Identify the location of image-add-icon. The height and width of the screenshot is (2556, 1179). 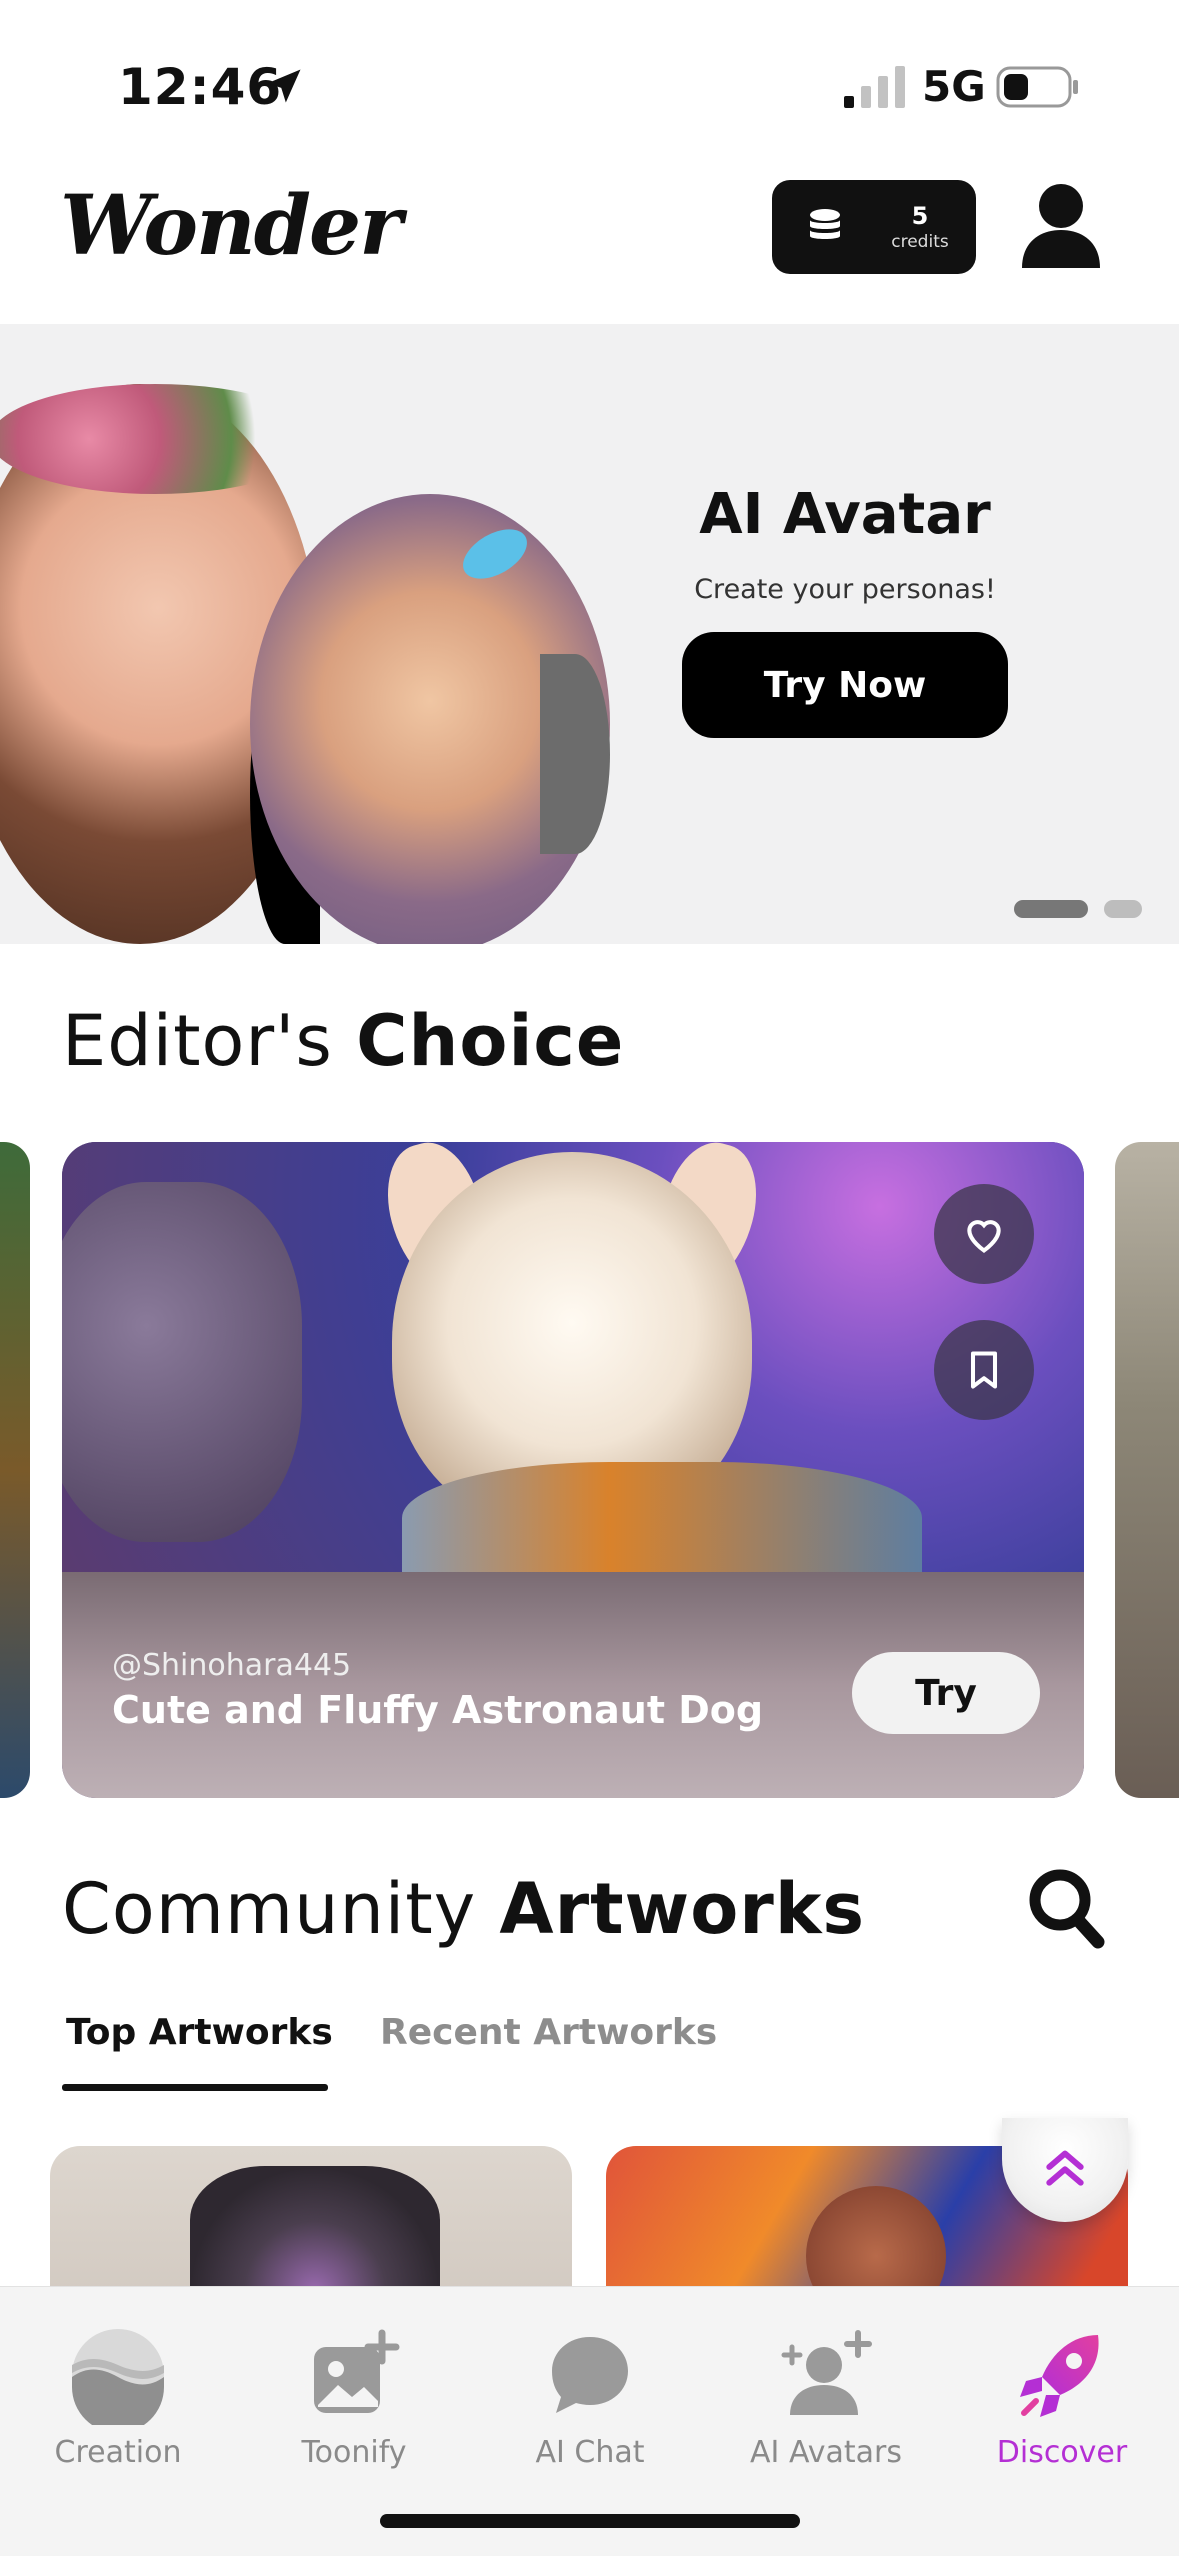
(357, 2371).